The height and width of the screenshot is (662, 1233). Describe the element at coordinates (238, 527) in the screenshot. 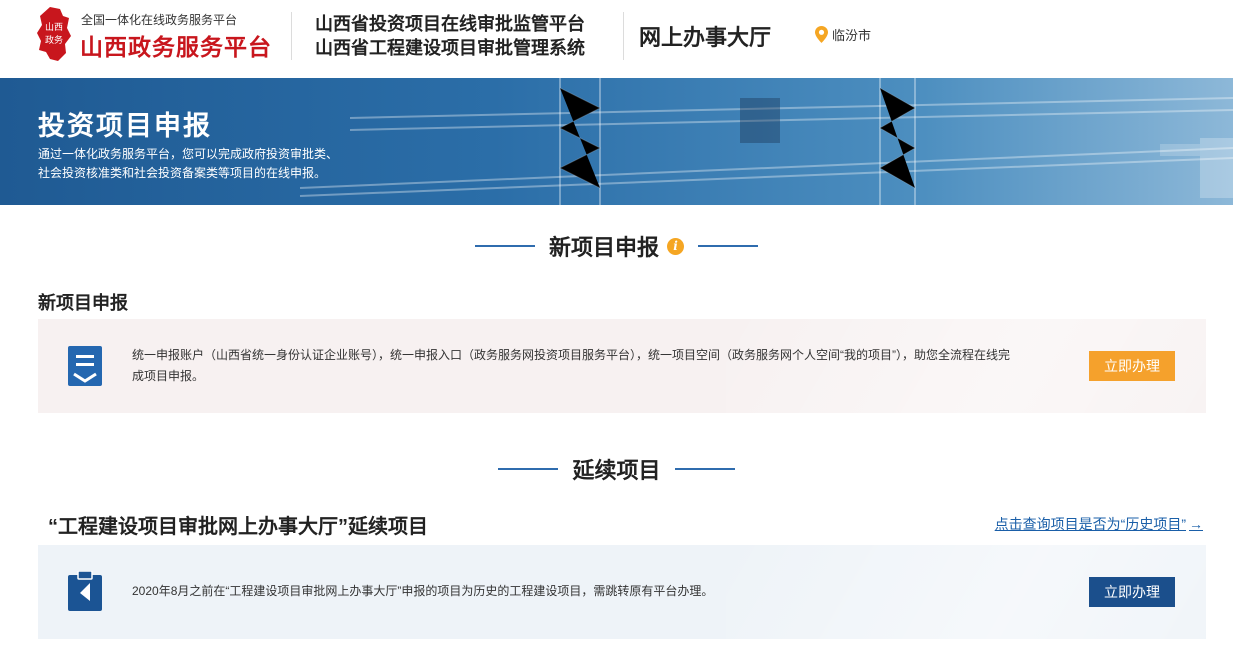

I see `continue-project-subtitle: “工程建设项目审批网上办事大厅”延续项目` at that location.